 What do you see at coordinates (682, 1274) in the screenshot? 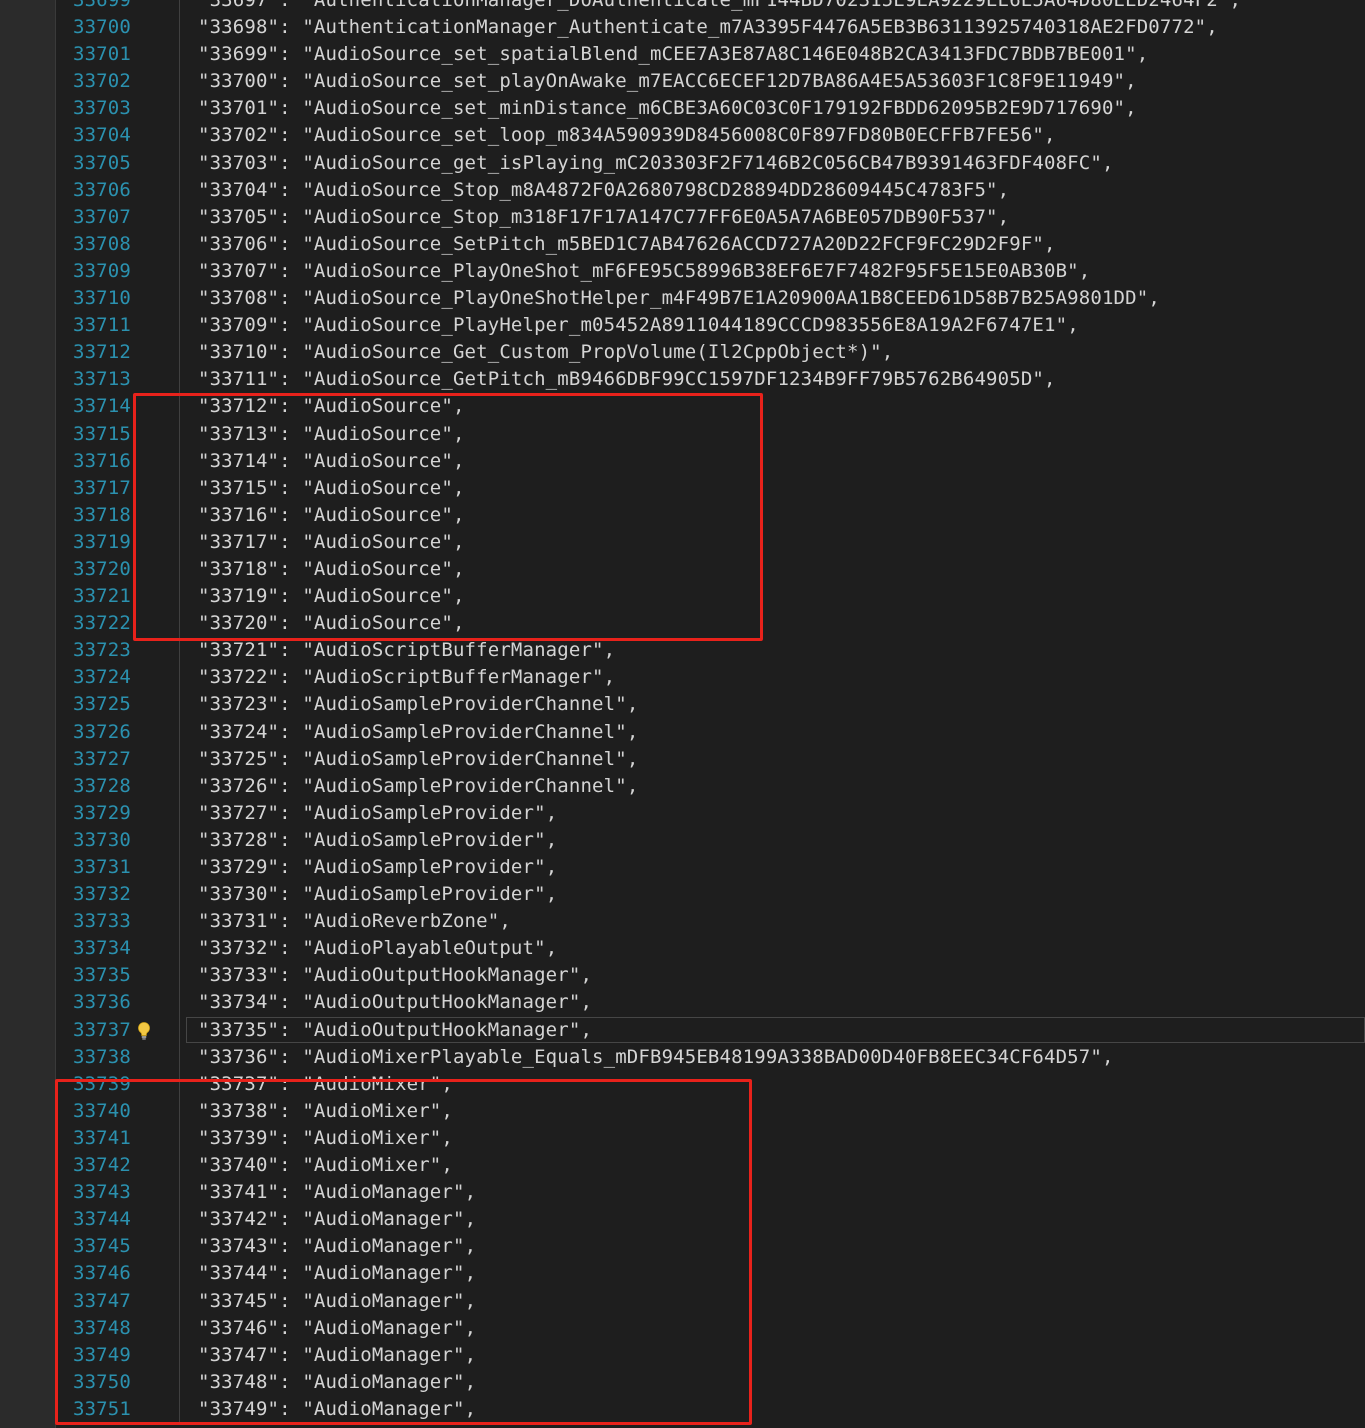
I see `code-line: 33746 "33744": "AudioManager",` at bounding box center [682, 1274].